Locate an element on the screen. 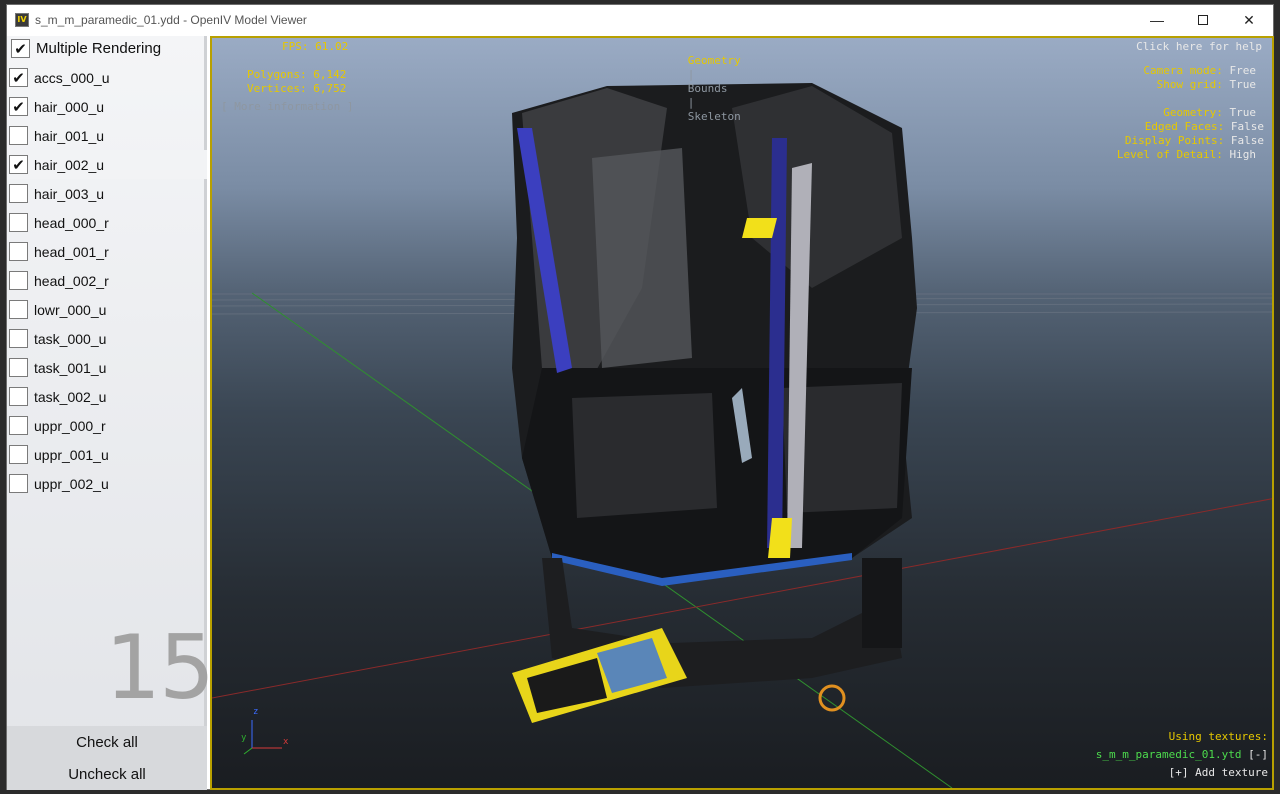 This screenshot has height=794, width=1280. multiple-rendering-label: Multiple Rendering is located at coordinates (99, 48).